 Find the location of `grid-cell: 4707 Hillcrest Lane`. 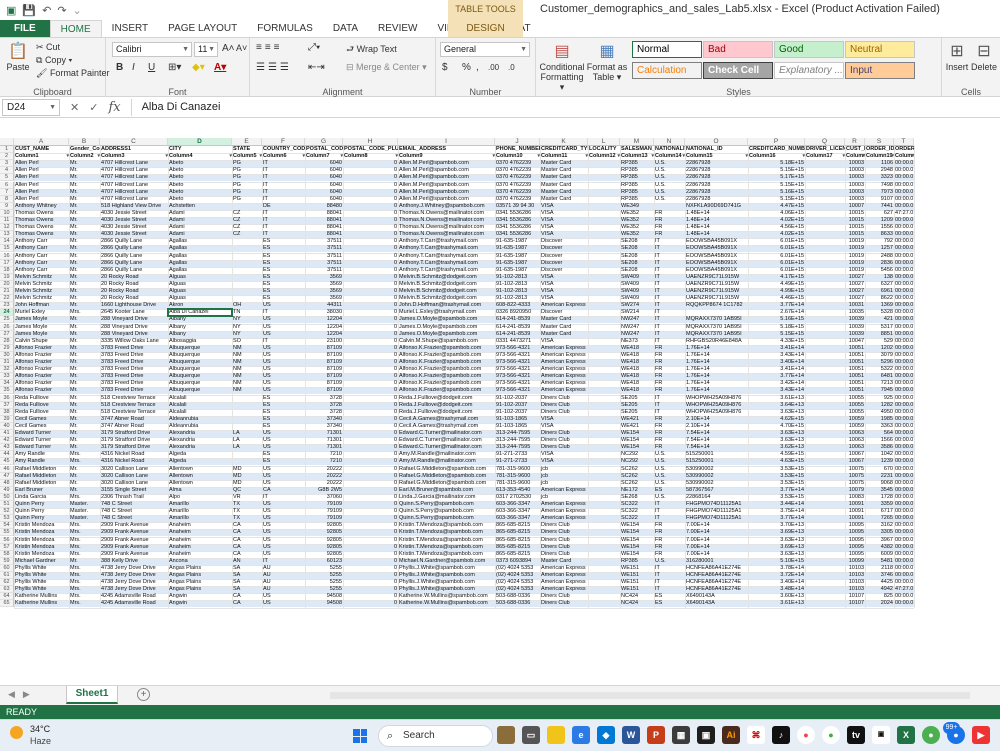

grid-cell: 4707 Hillcrest Lane is located at coordinates (134, 185).